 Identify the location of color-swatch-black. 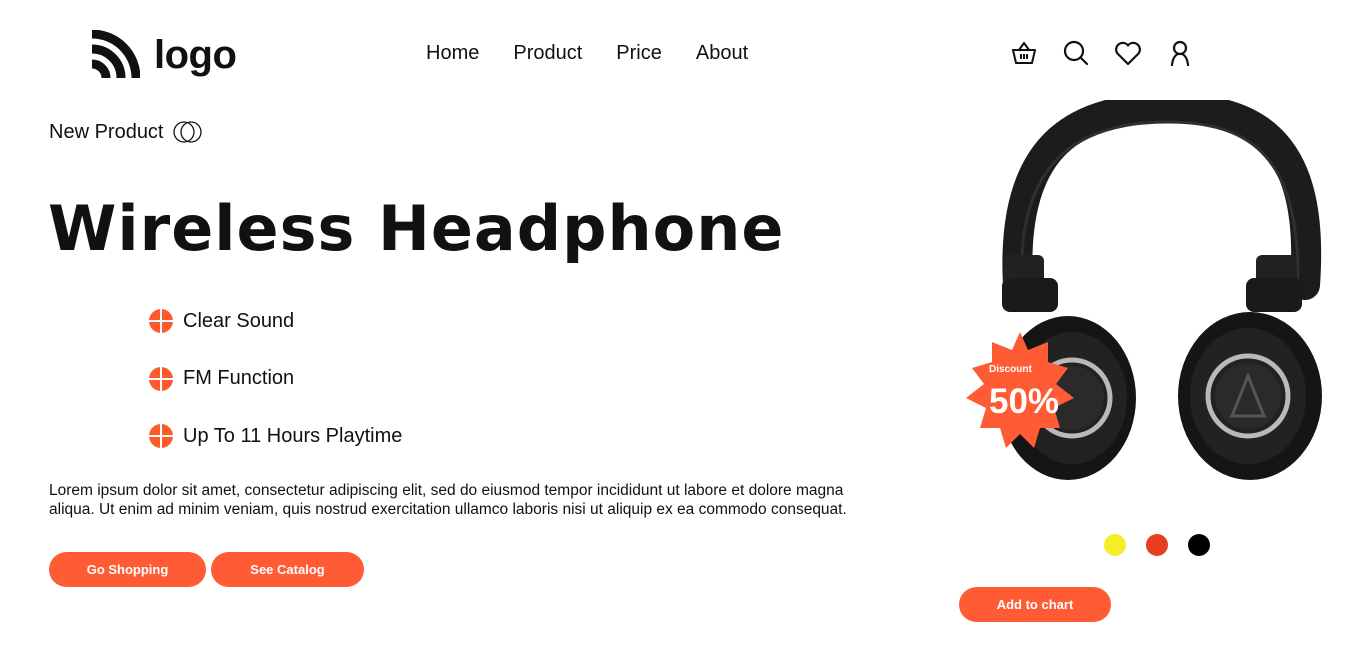
(1199, 545).